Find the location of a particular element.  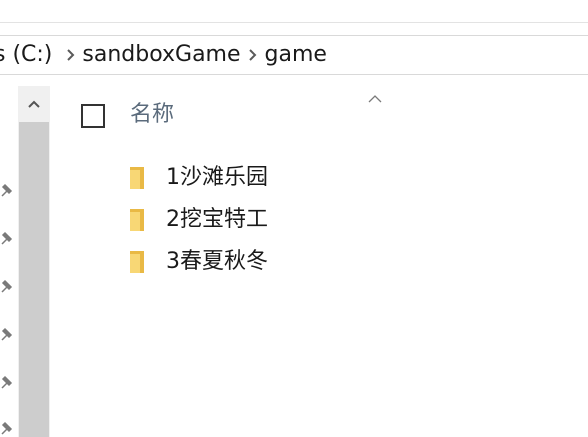

breadcrumb-sandboxgame: sandboxGame is located at coordinates (161, 55).